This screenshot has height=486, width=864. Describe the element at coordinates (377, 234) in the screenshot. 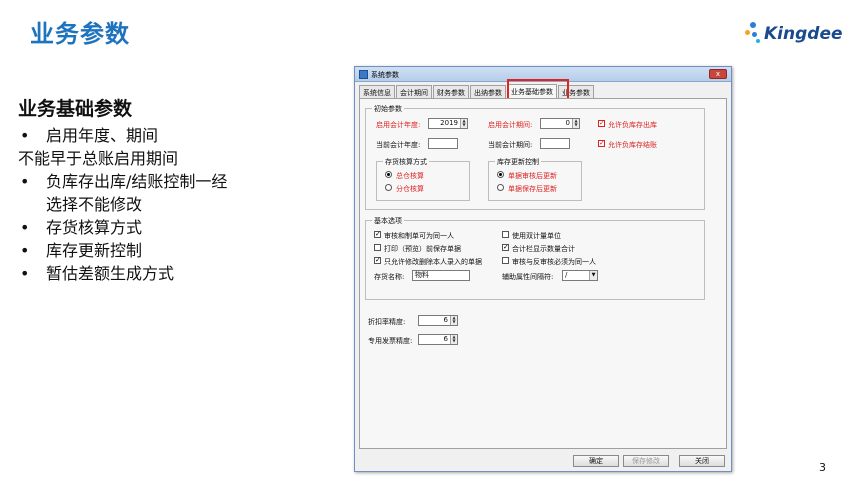

I see `same-person-checkbox: ✓` at that location.